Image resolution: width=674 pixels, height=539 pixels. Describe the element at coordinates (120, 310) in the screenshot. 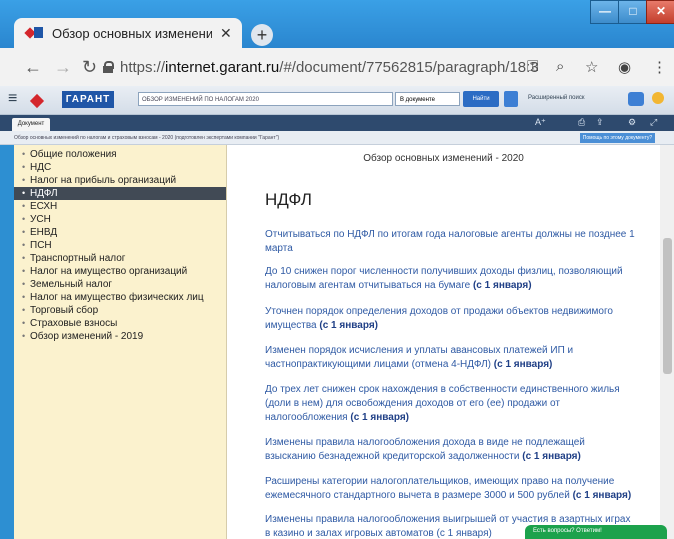

I see `sidebar-item: • Торговый сбор` at that location.